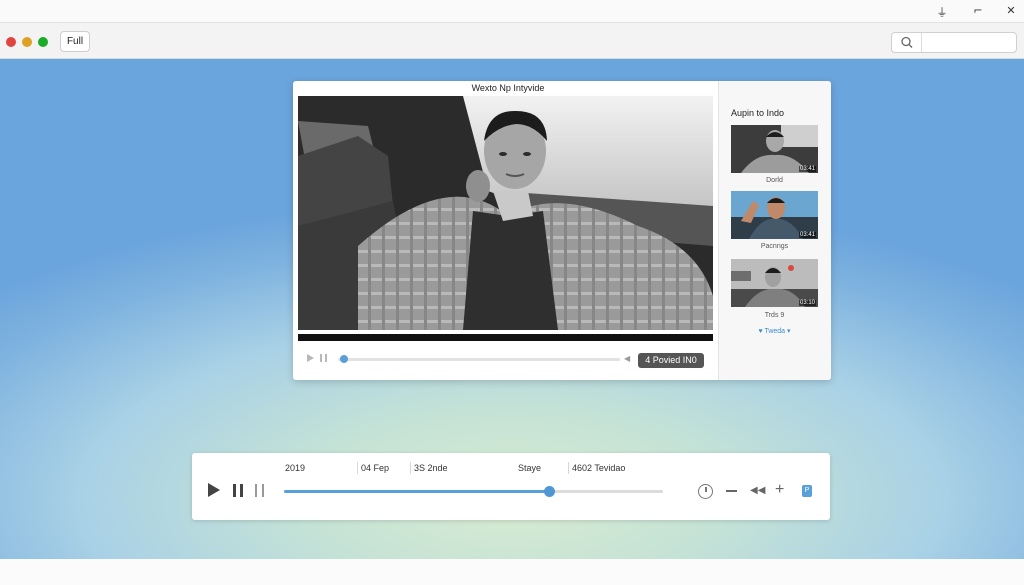 The image size is (1024, 585). What do you see at coordinates (417, 491) in the screenshot?
I see `seek-progress` at bounding box center [417, 491].